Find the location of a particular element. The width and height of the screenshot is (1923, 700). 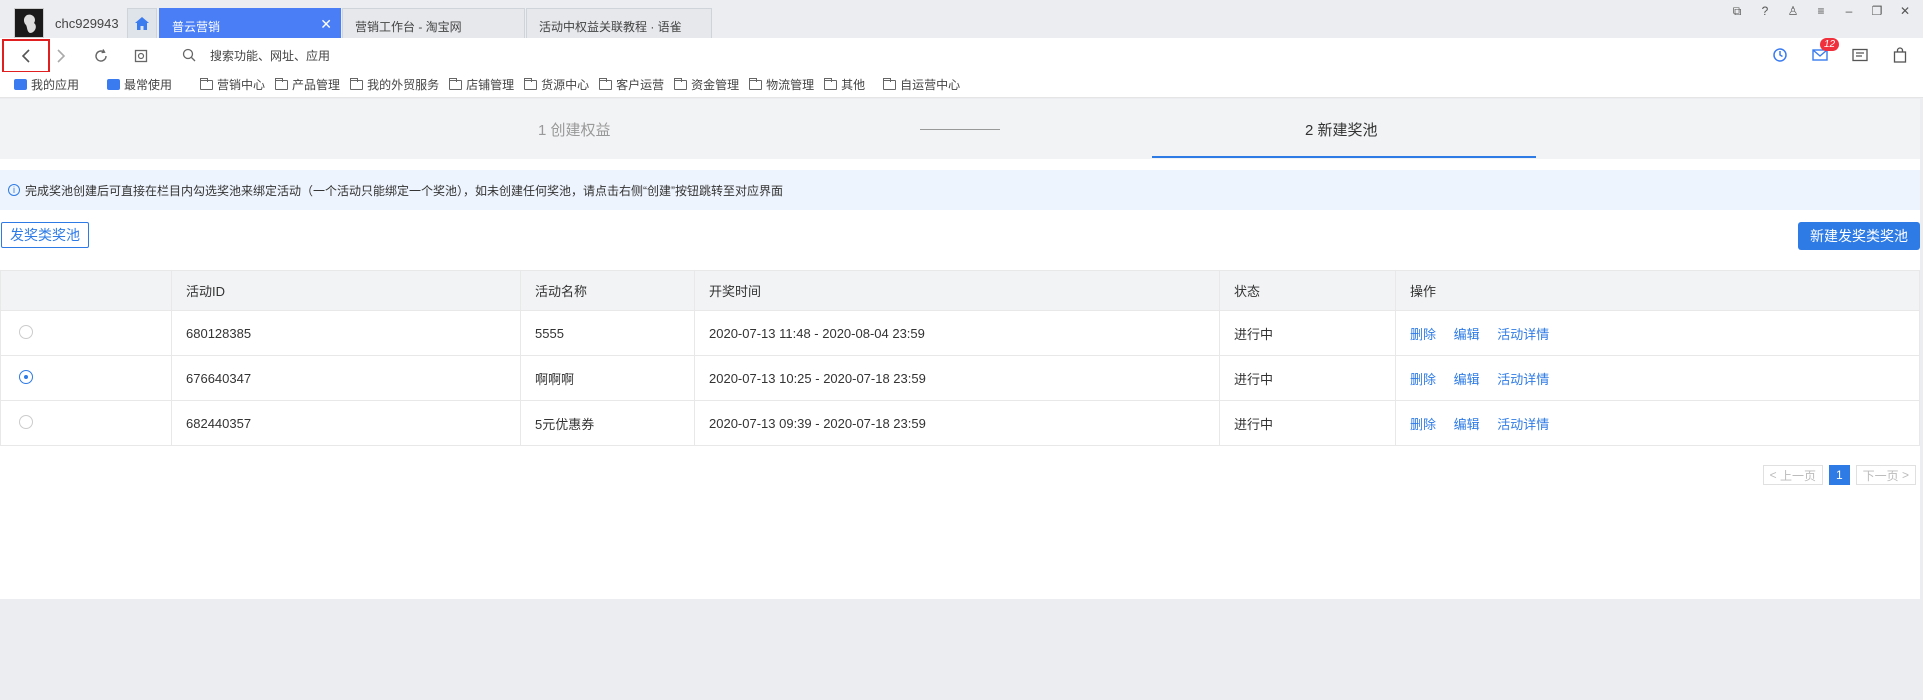

tab-tutorial: 活动中权益关联教程 · 语雀 is located at coordinates (619, 23).